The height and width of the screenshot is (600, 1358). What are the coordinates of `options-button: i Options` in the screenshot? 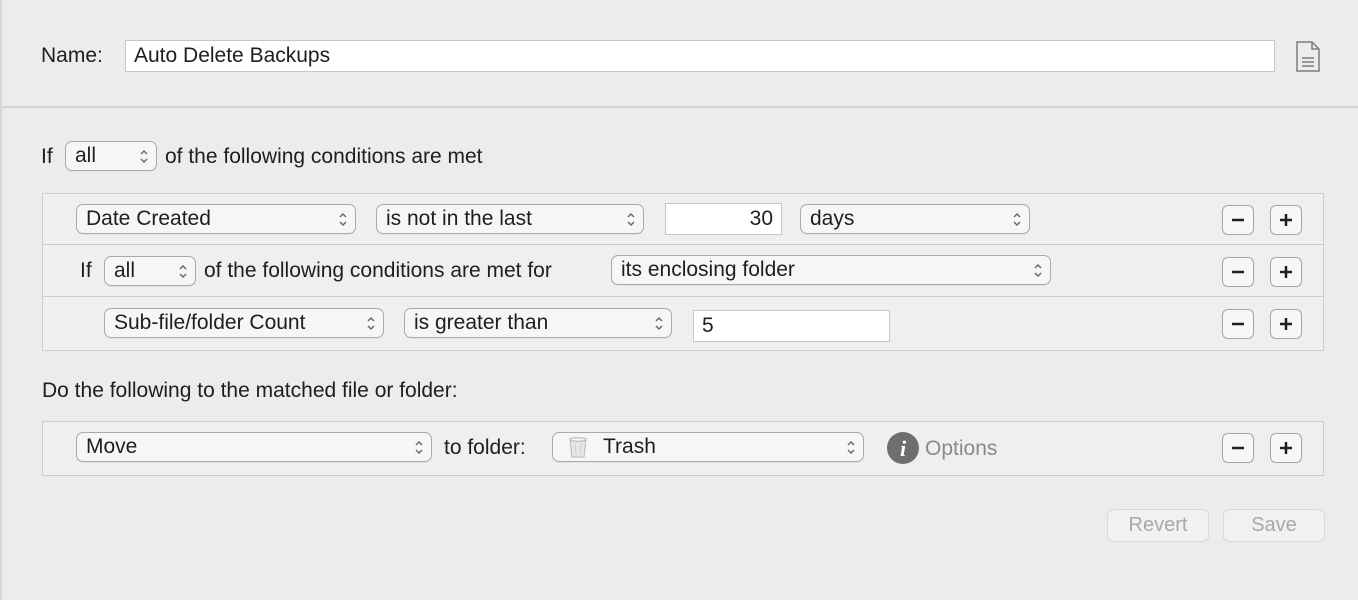 It's located at (952, 448).